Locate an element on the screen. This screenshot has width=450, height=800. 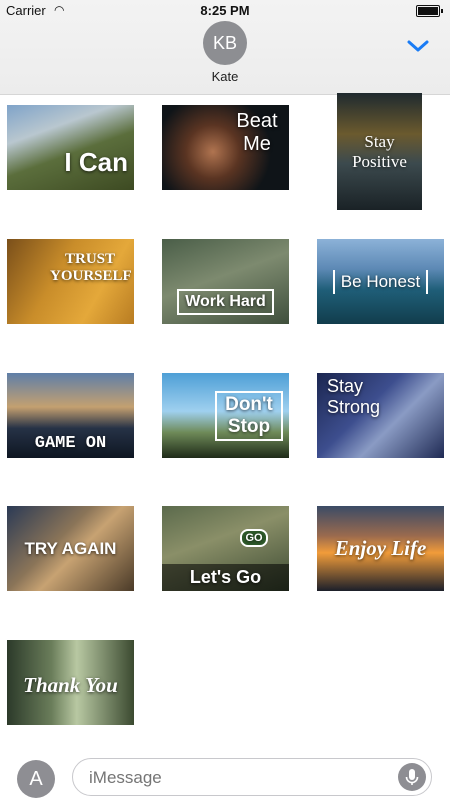
sticker-try-again: TRY AGAIN is located at coordinates (70, 548).